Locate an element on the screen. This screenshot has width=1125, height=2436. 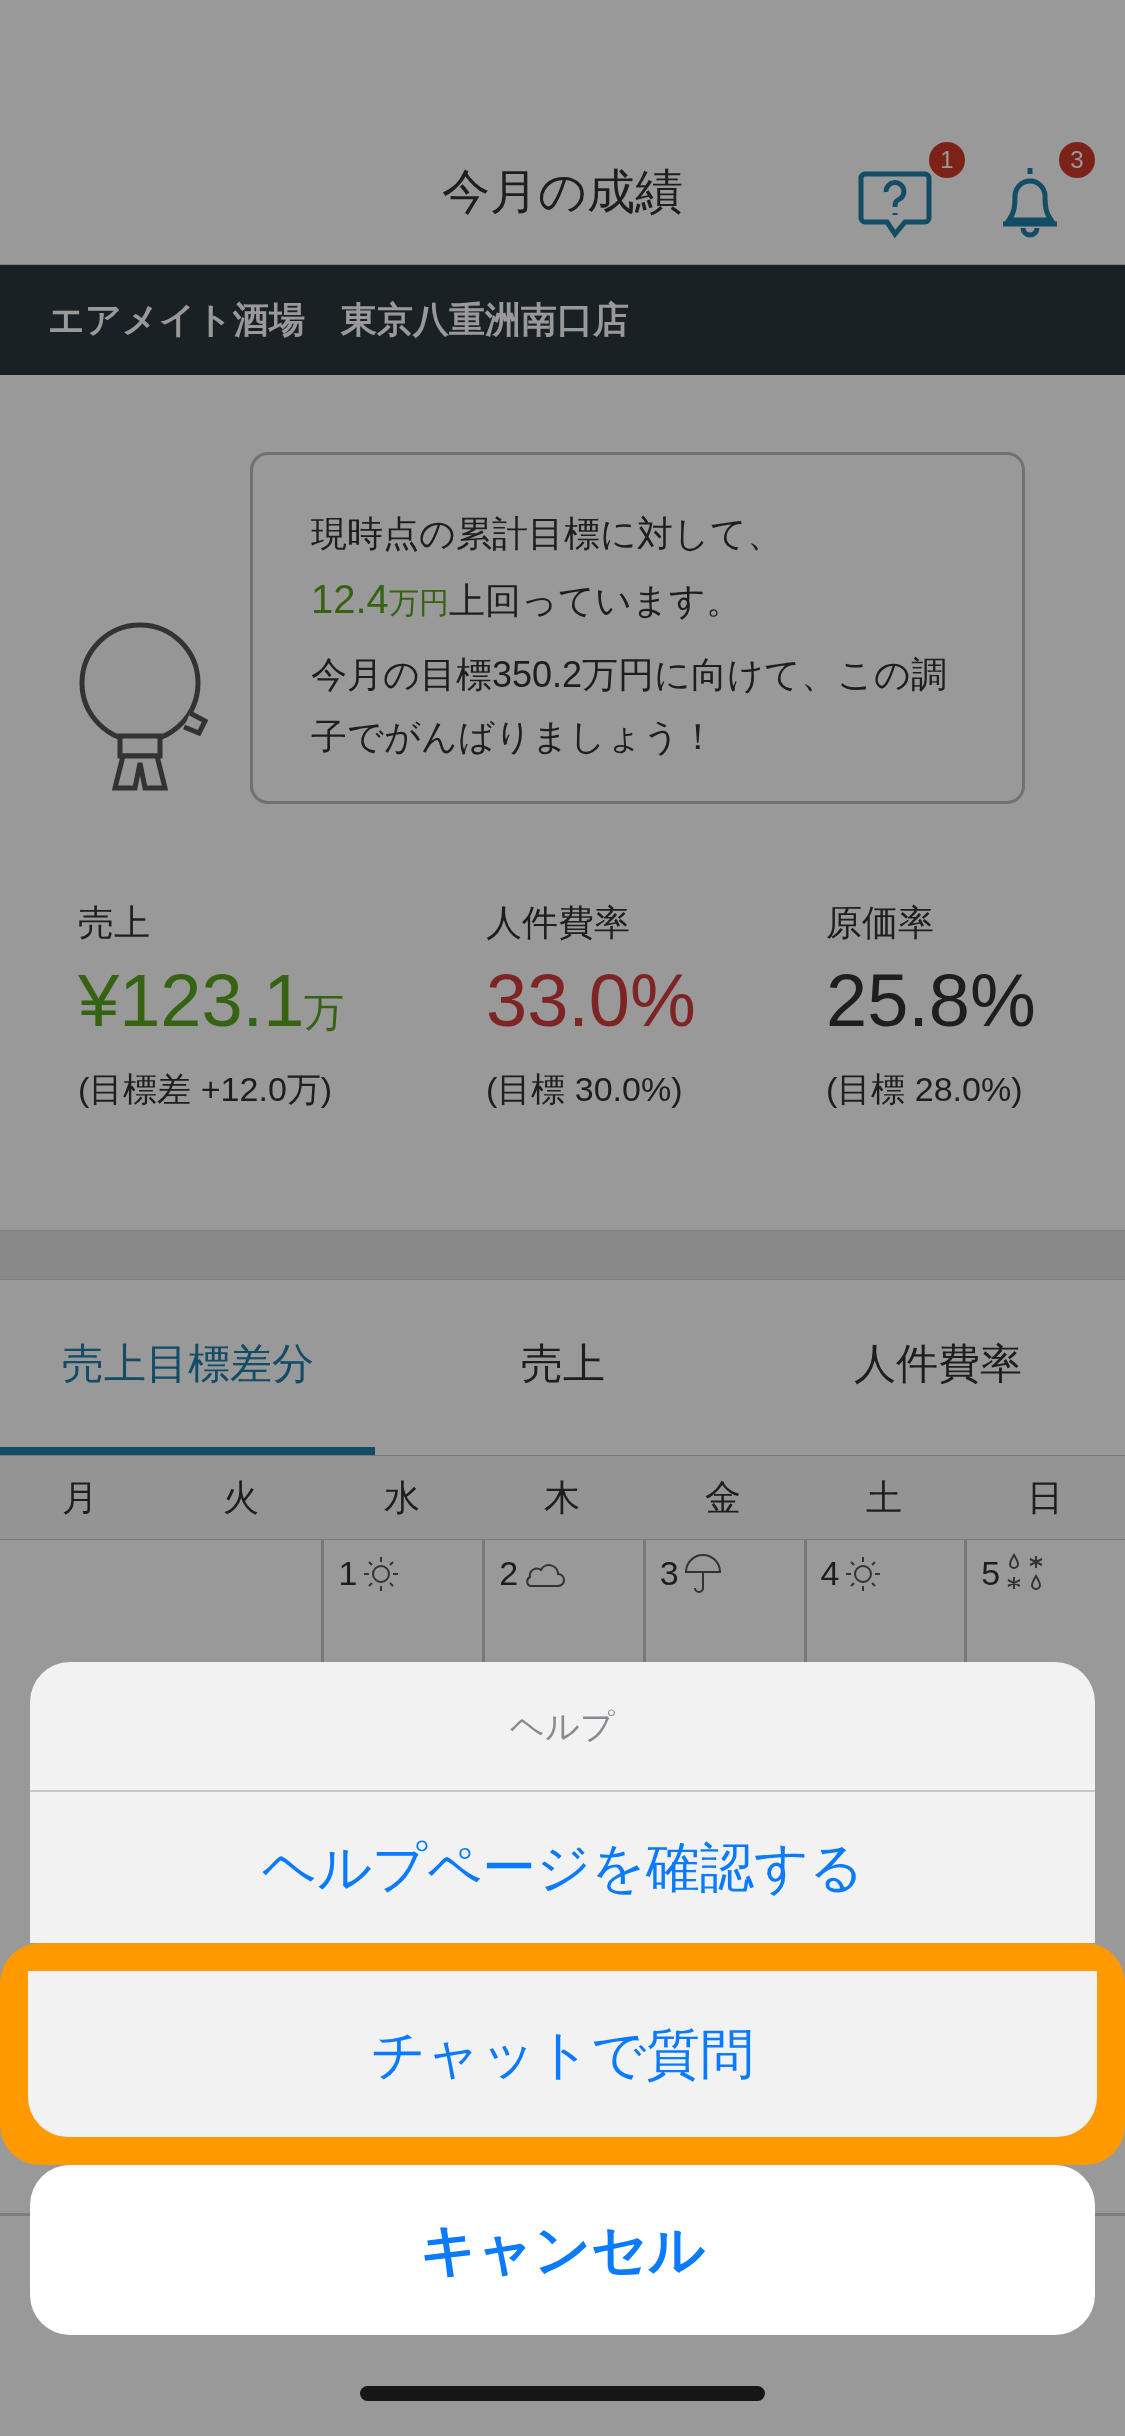
weekday-label: 金 is located at coordinates (723, 1497).